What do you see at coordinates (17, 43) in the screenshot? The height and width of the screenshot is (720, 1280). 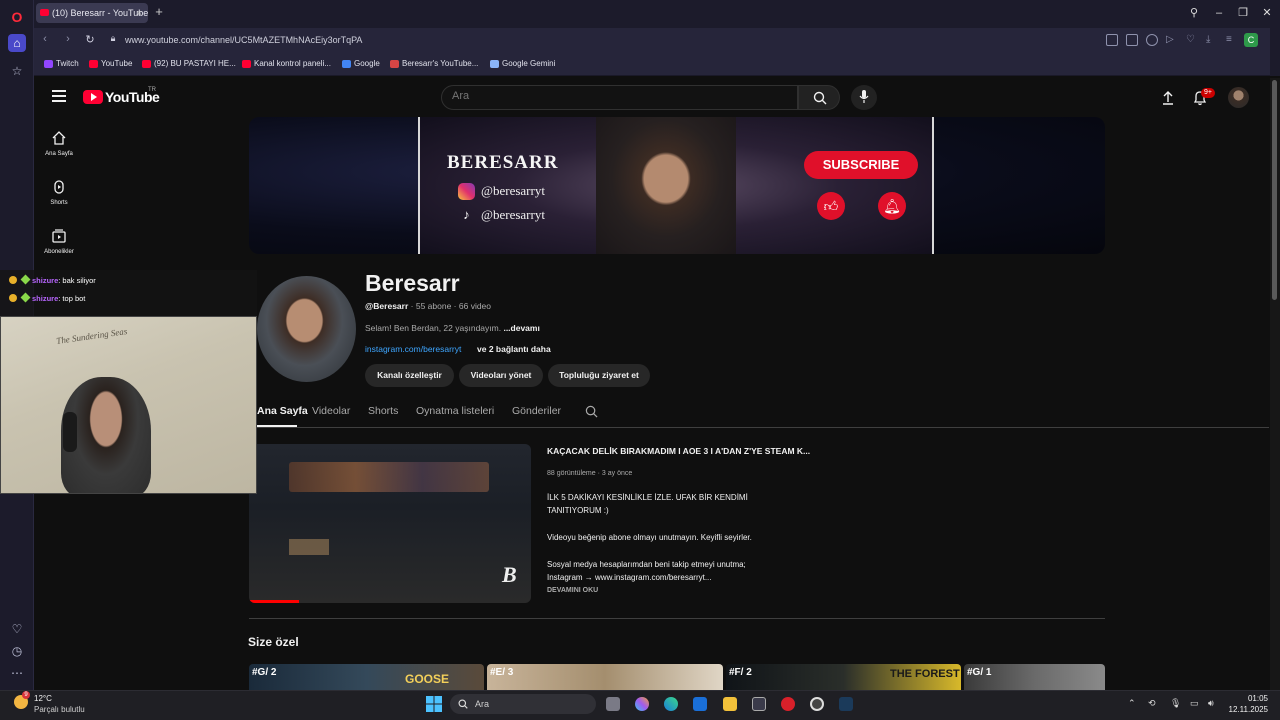 I see `home-sidebar-icon: ⌂` at bounding box center [17, 43].